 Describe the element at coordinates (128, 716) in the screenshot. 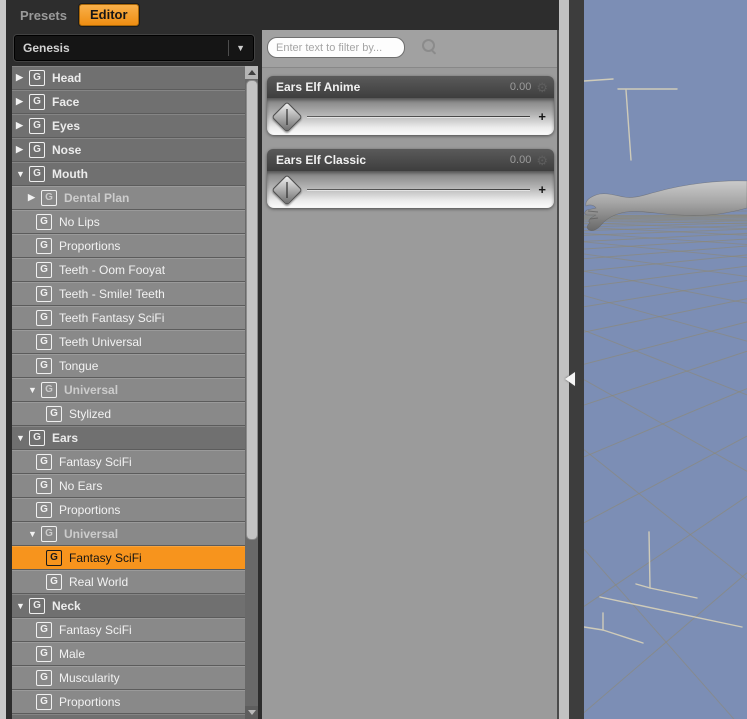

I see `tree-row-partial` at that location.